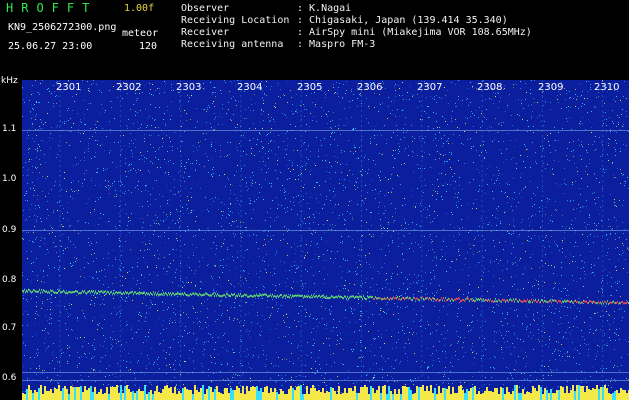 This screenshot has width=629, height=400. Describe the element at coordinates (69, 87) in the screenshot. I see `time-mark: 2301` at that location.